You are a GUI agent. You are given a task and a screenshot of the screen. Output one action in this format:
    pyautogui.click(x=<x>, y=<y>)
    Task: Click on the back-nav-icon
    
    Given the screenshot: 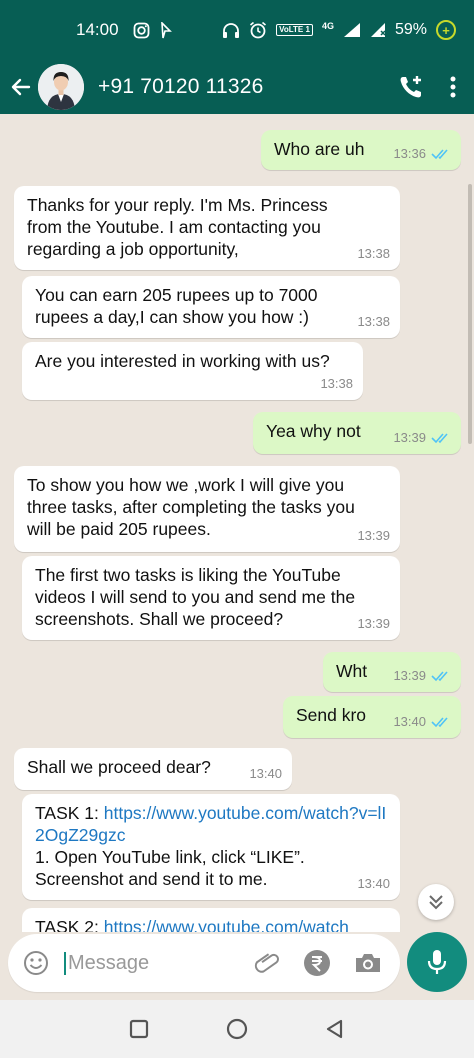 What is the action you would take?
    pyautogui.click(x=335, y=1029)
    